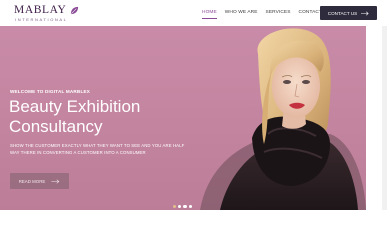 Image resolution: width=390 pixels, height=240 pixels. I want to click on brand-name: MABLAY, so click(40, 10).